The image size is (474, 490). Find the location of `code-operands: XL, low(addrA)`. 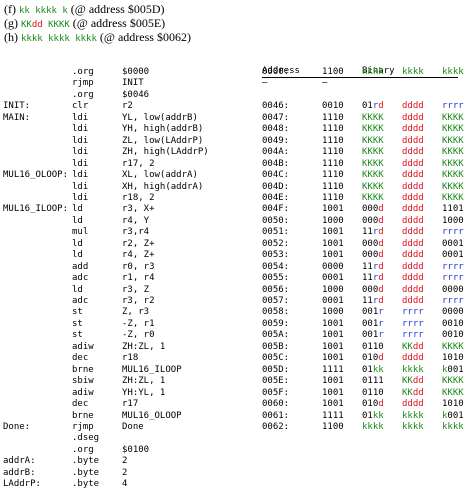

code-operands: XL, low(addrA) is located at coordinates (160, 175).